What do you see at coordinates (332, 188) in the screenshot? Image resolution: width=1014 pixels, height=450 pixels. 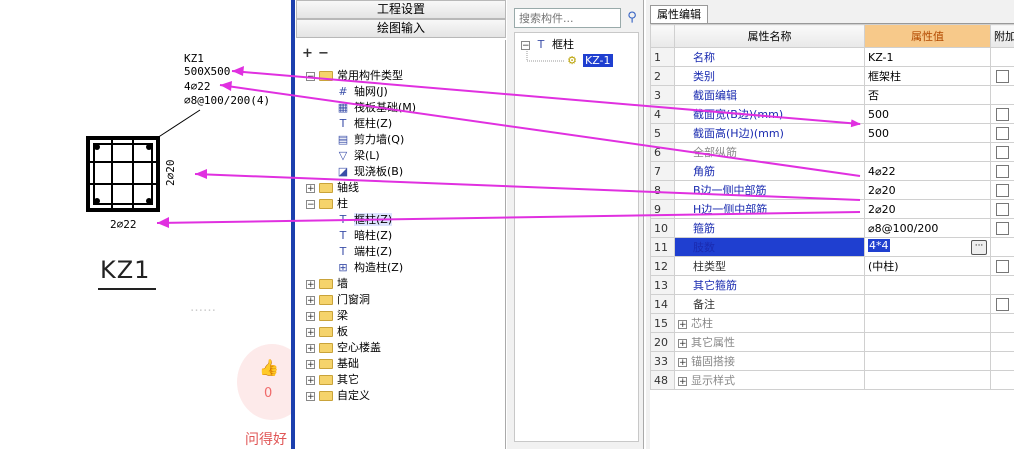 I see `tree-item: +轴线` at bounding box center [332, 188].